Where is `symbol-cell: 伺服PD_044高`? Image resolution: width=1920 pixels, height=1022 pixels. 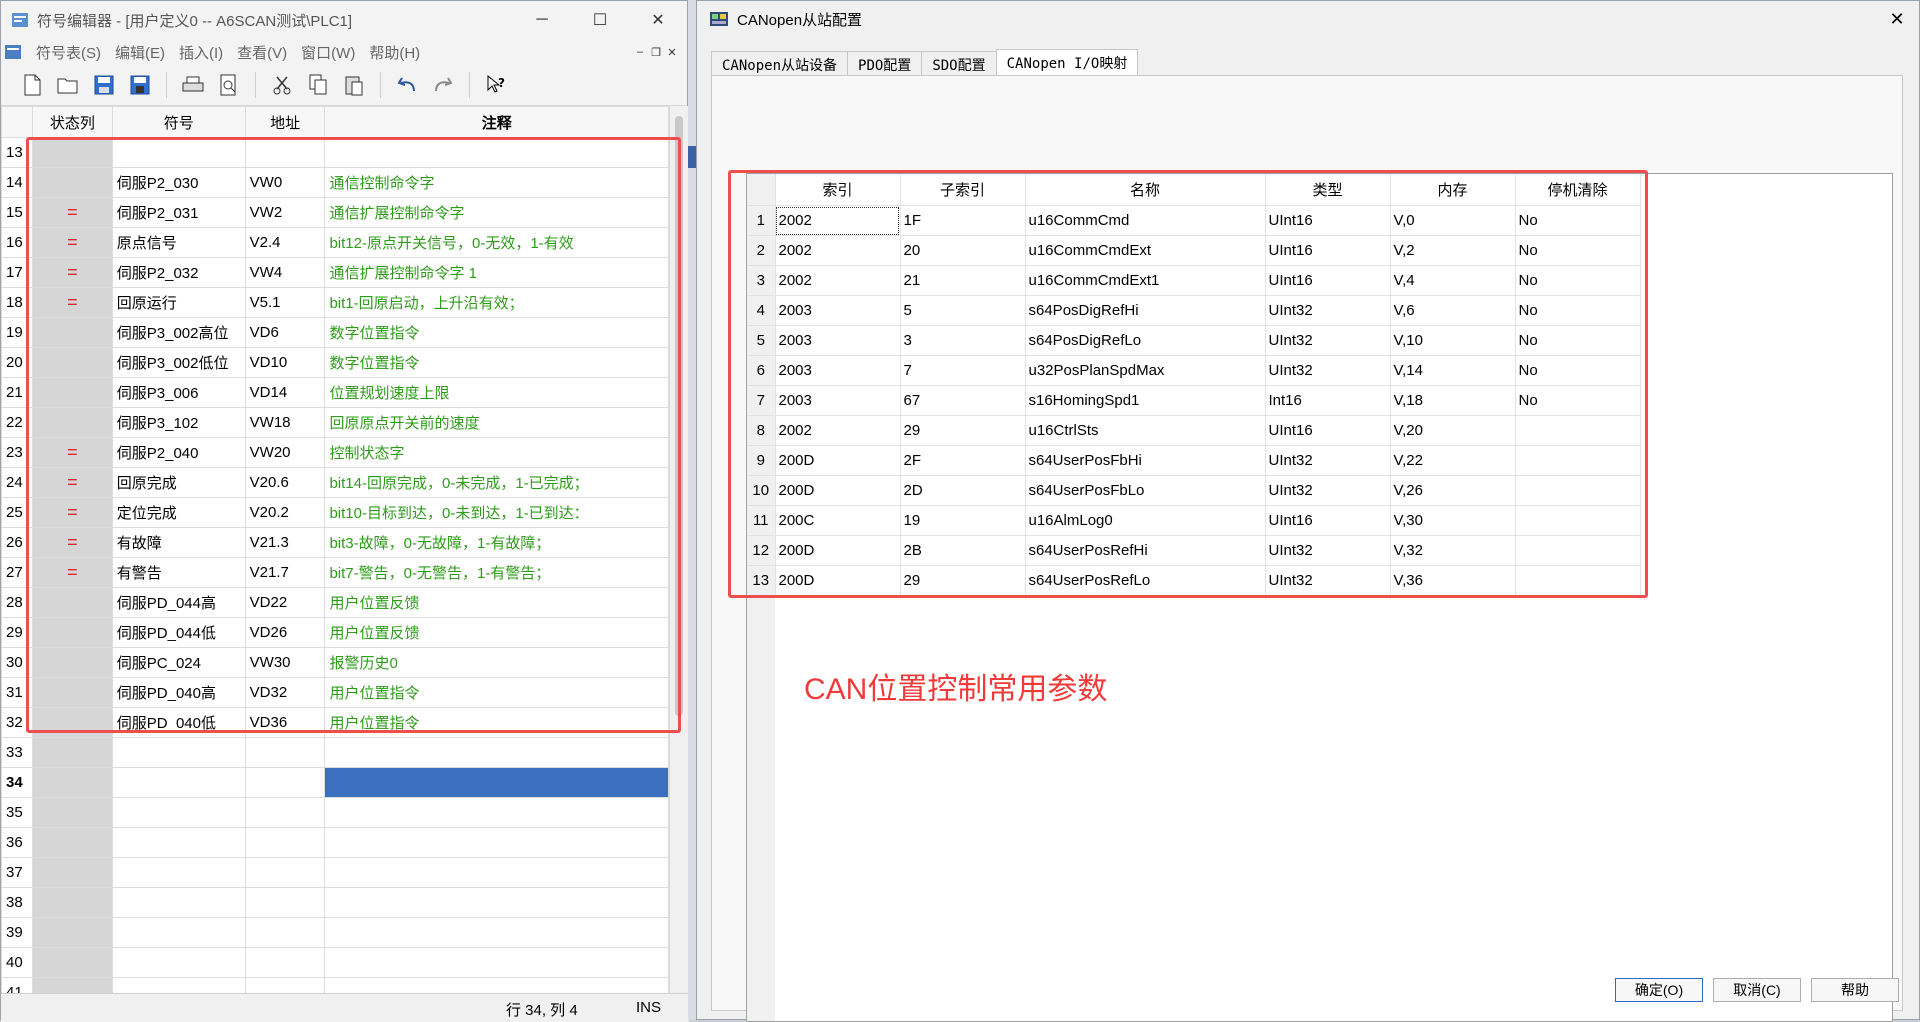 symbol-cell: 伺服PD_044高 is located at coordinates (178, 602).